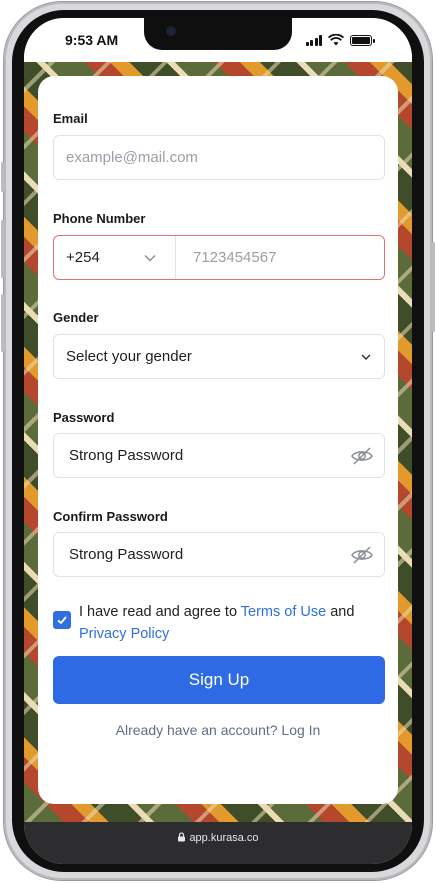 This screenshot has width=436, height=883. Describe the element at coordinates (92, 40) in the screenshot. I see `status-time: 9:53 AM` at that location.